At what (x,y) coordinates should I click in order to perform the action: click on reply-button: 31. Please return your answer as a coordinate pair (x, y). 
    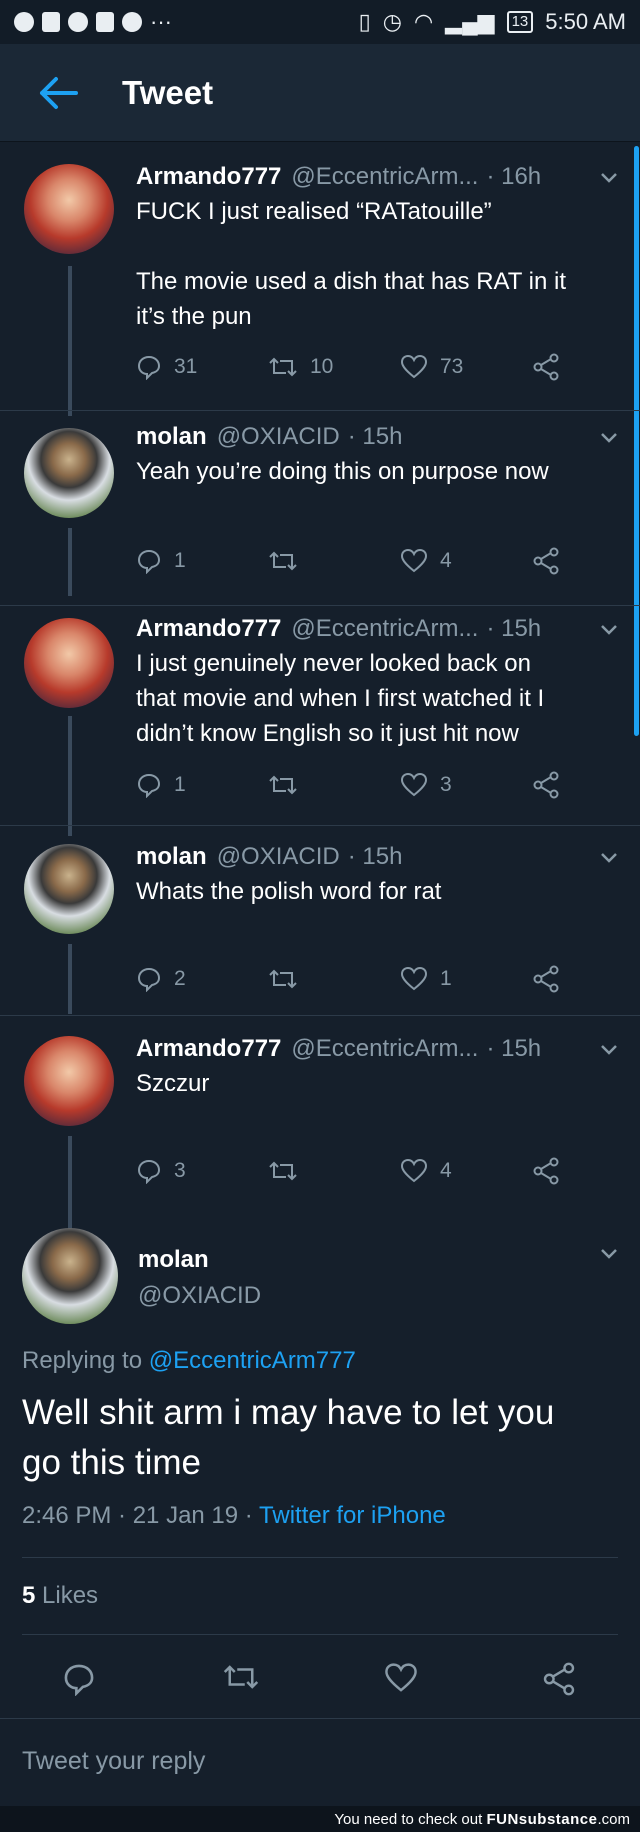
    Looking at the image, I should click on (202, 367).